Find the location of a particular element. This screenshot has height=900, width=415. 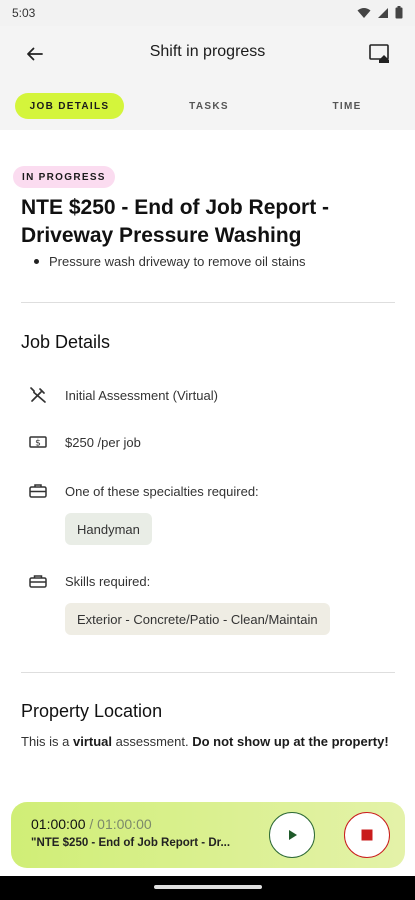

dollar-bill-icon: $ is located at coordinates (38, 442).